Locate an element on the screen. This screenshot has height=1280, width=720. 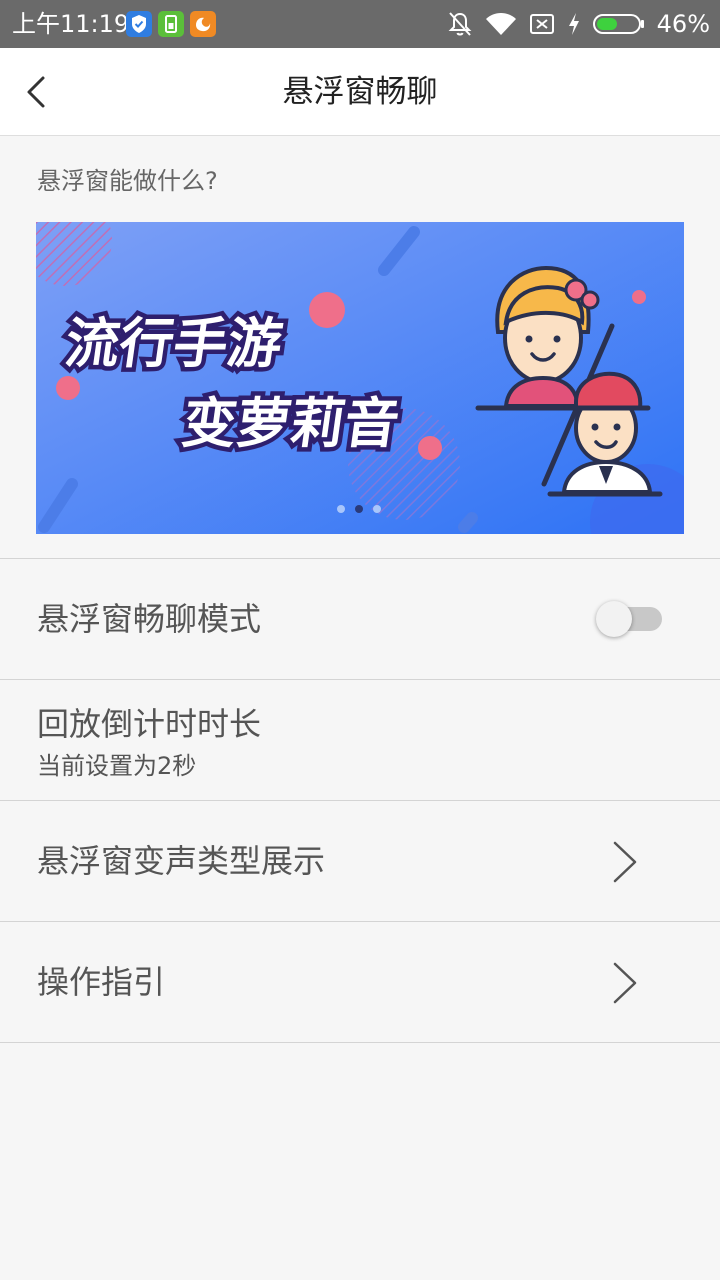
battery-percent: 46% is located at coordinates (683, 24).